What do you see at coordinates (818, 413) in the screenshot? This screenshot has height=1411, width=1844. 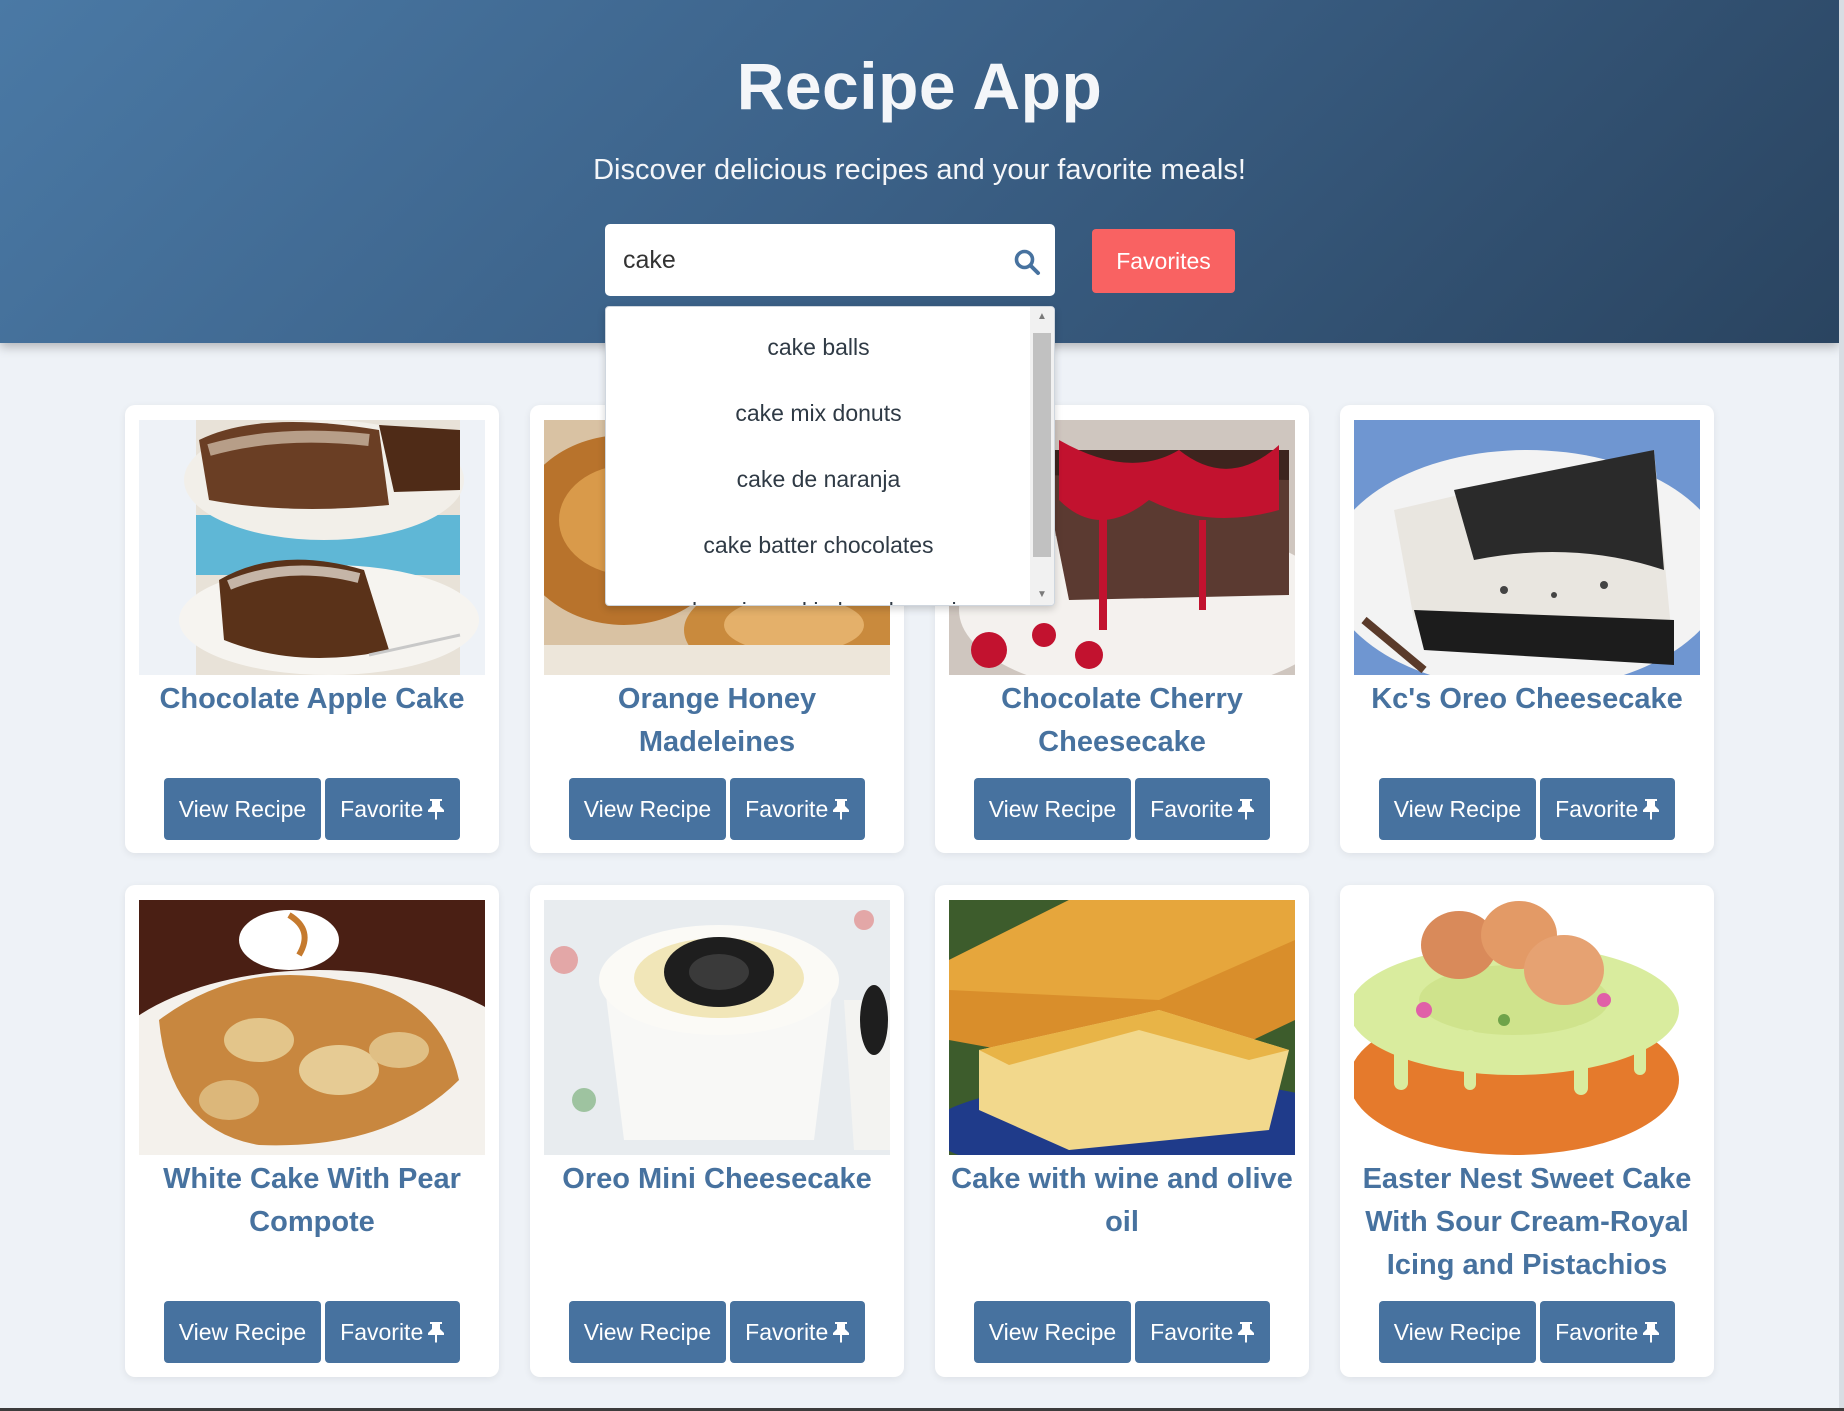 I see `suggestion-item: cake mix donuts` at bounding box center [818, 413].